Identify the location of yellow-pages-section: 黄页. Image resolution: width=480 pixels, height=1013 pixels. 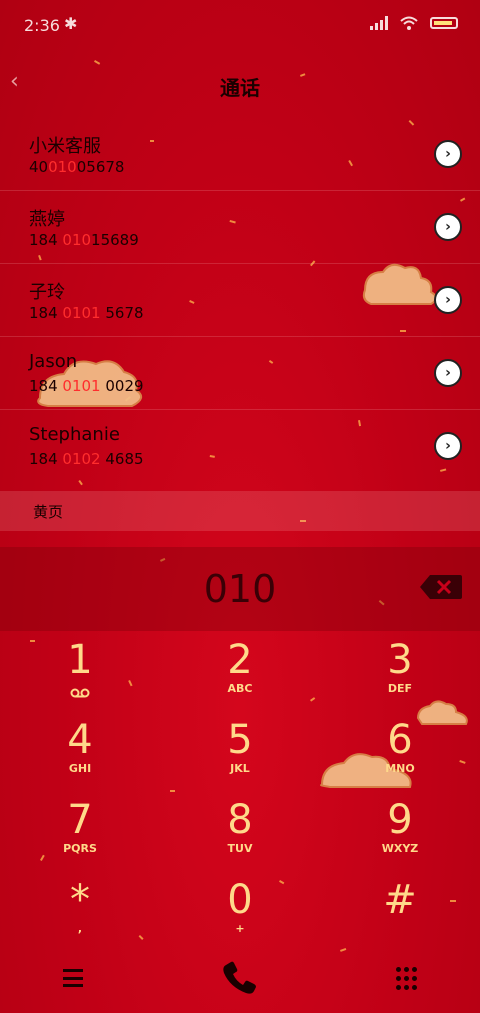
(240, 511).